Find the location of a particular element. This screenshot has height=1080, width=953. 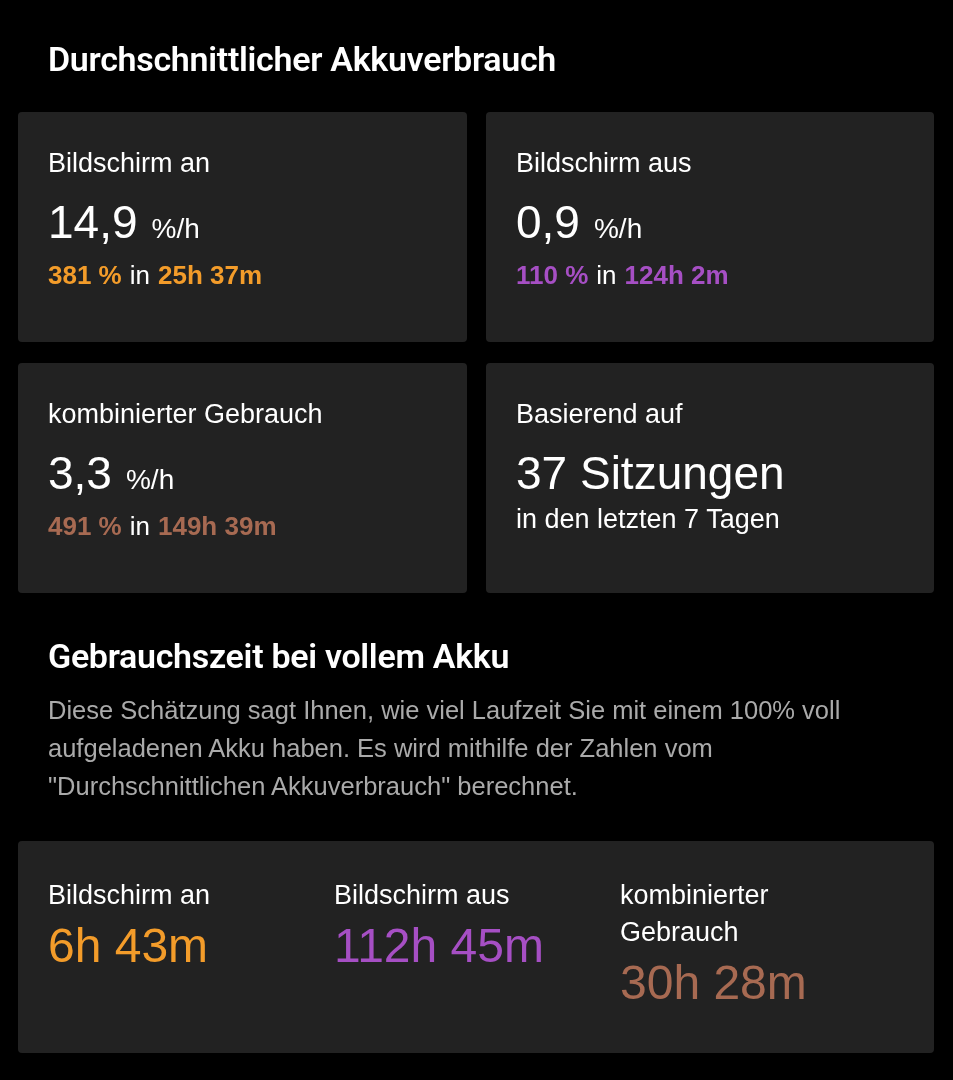

estimate-label: Bildschirm an is located at coordinates (130, 895).